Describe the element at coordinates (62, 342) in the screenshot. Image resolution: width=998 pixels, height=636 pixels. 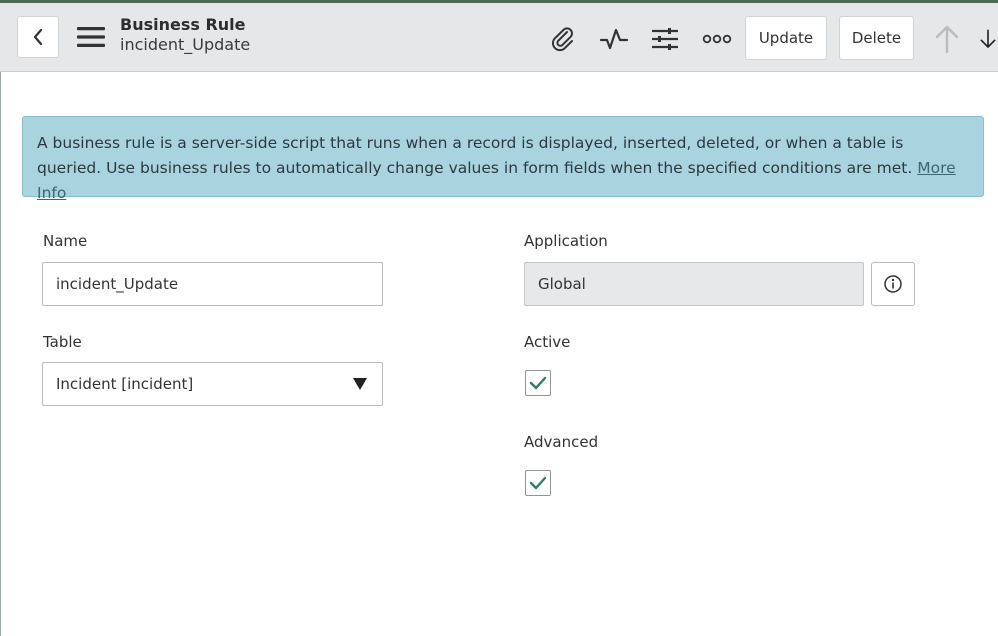
I see `table-label: Table` at that location.